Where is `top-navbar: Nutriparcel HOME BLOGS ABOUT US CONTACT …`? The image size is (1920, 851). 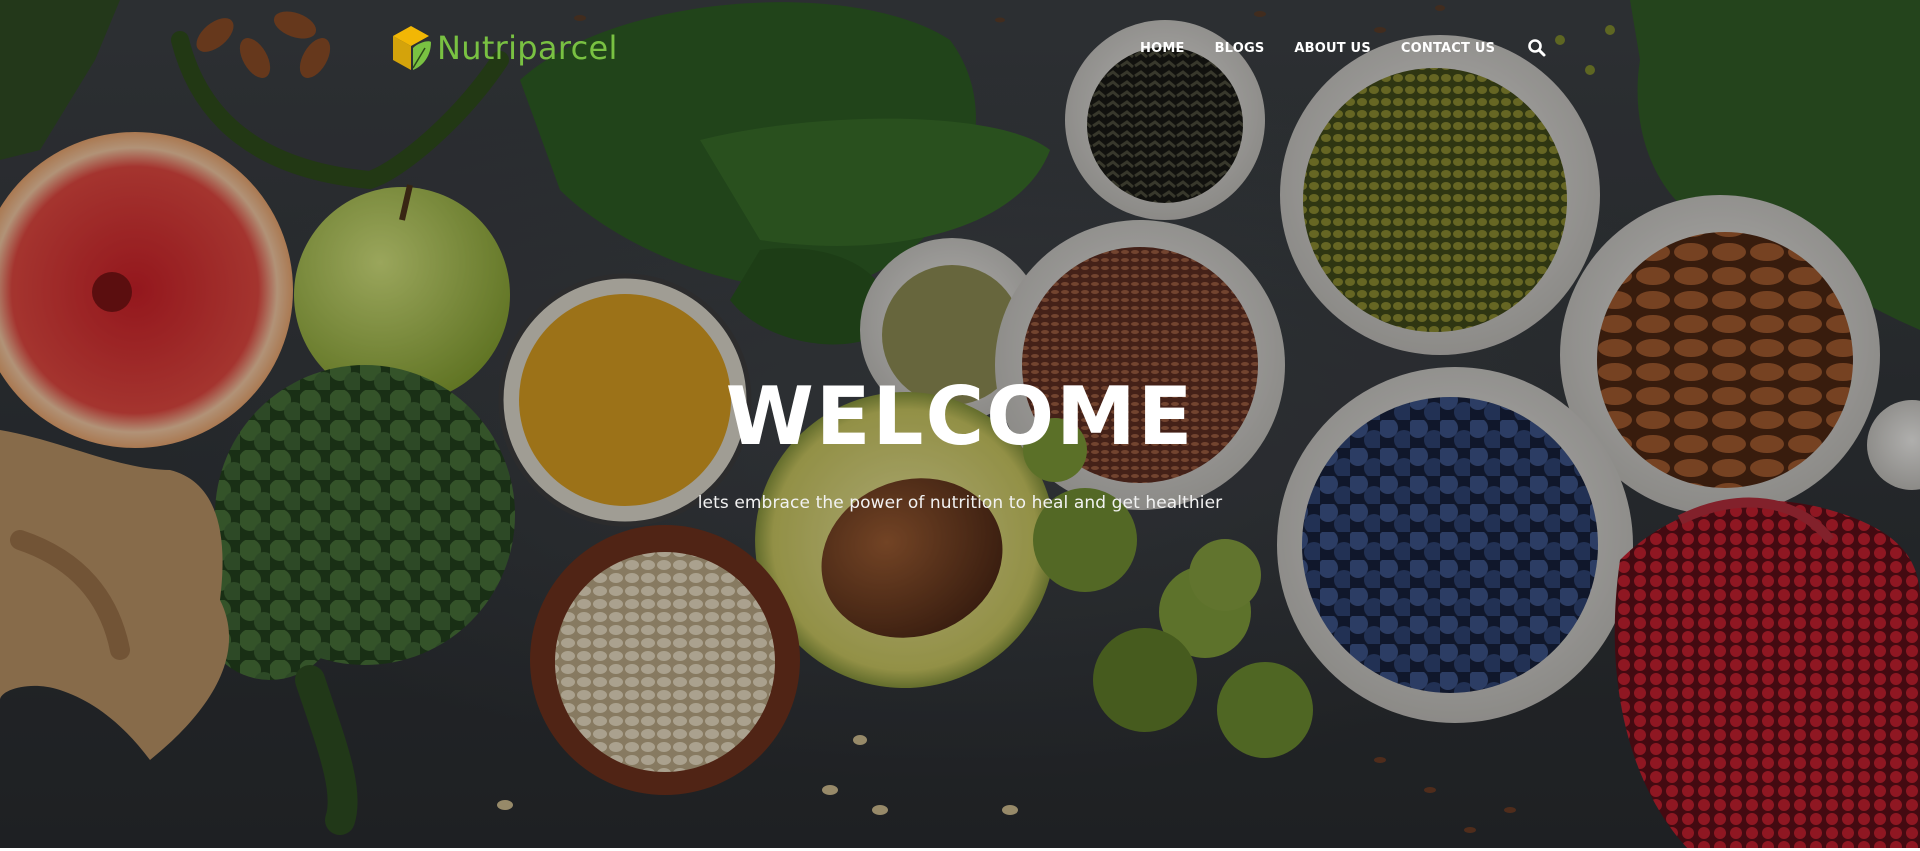 top-navbar: Nutriparcel HOME BLOGS ABOUT US CONTACT … is located at coordinates (960, 50).